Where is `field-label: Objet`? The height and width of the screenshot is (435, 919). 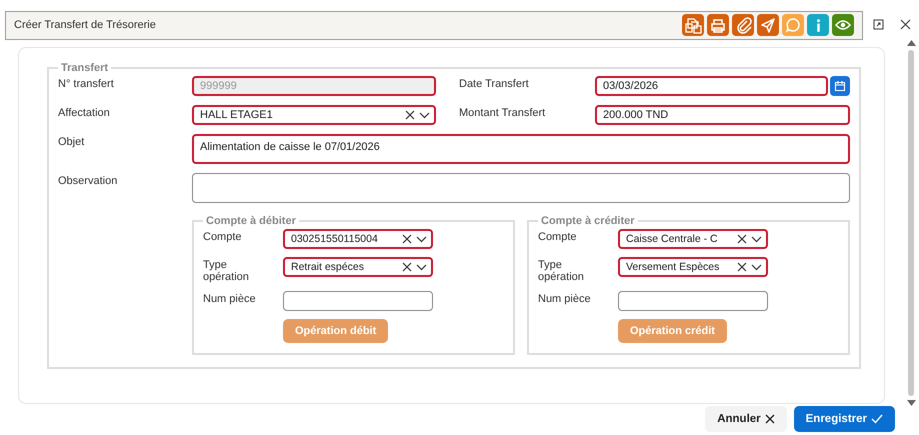 field-label: Objet is located at coordinates (72, 141).